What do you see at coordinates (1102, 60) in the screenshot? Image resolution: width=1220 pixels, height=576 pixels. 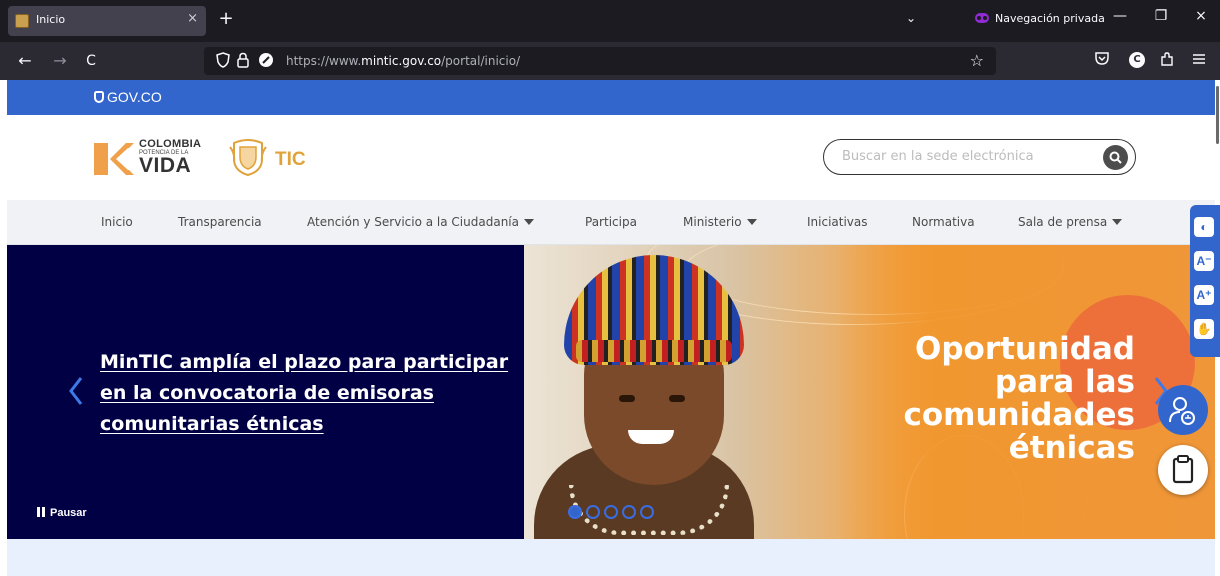 I see `pocket-icon` at bounding box center [1102, 60].